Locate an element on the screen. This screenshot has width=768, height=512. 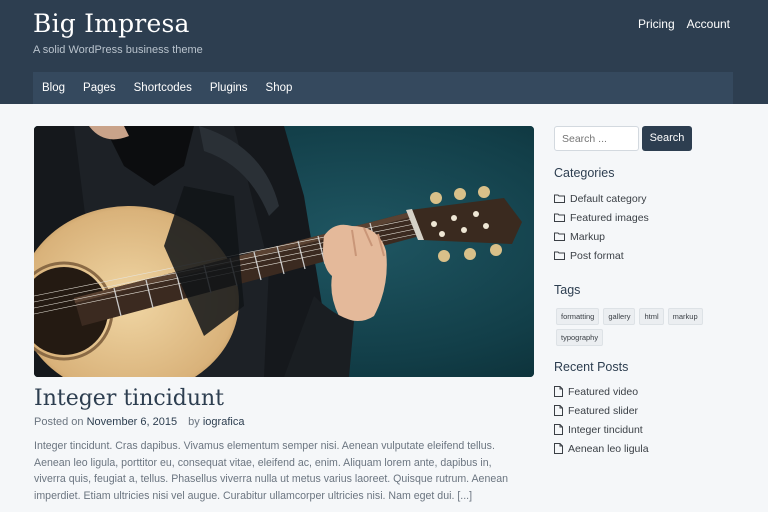
category-item: Featured images is located at coordinates (601, 217).